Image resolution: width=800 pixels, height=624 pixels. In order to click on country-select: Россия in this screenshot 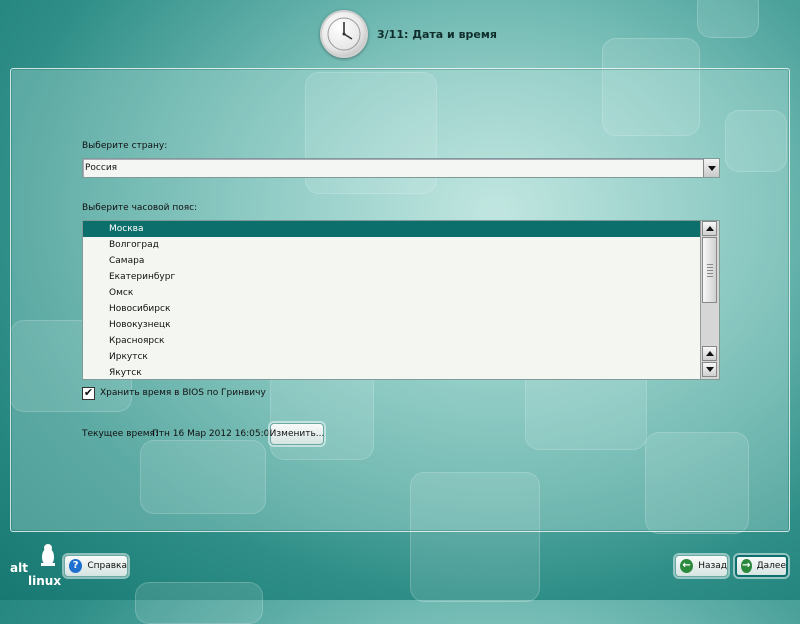, I will do `click(401, 168)`.